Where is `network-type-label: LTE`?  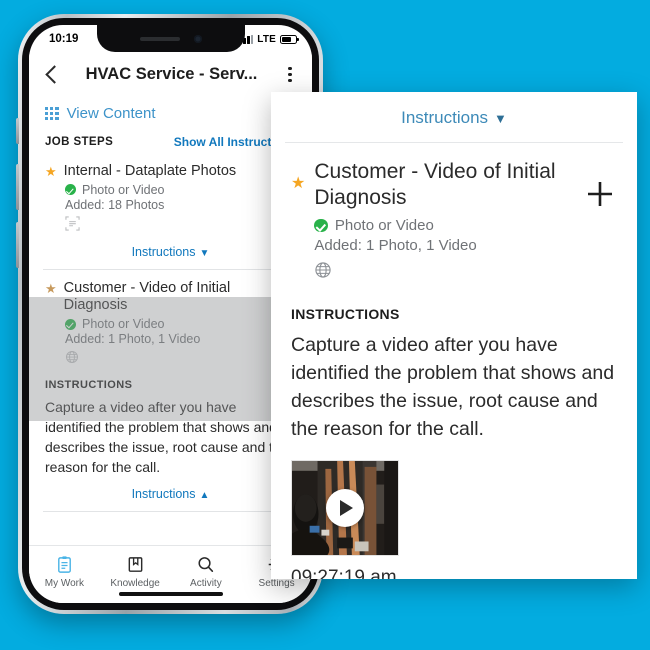
network-type-label: LTE is located at coordinates (266, 39).